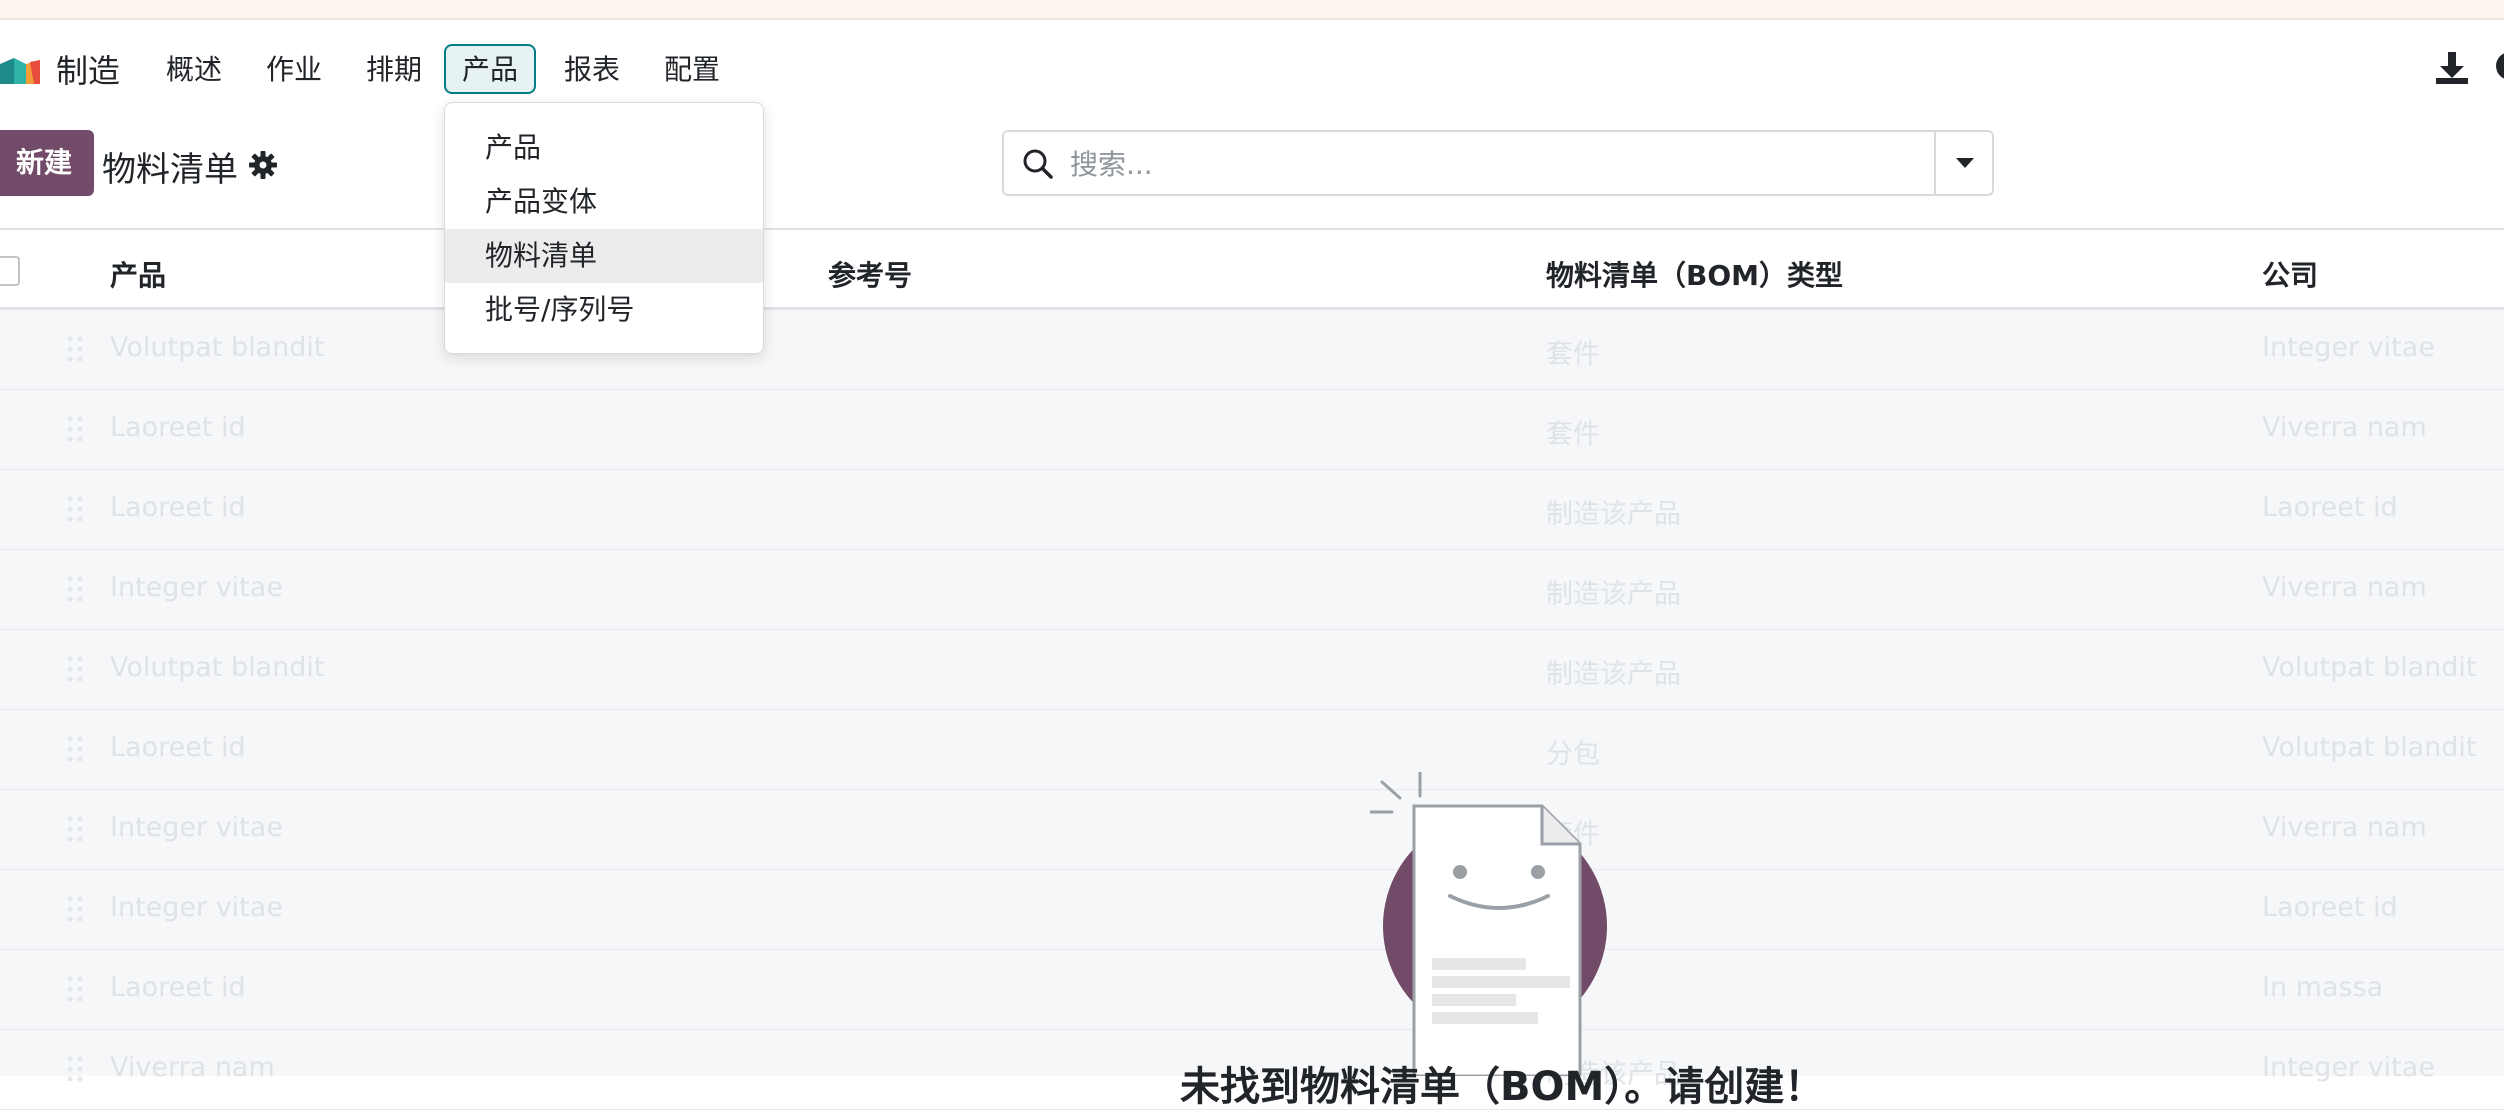  I want to click on menu-operations: 作业, so click(294, 69).